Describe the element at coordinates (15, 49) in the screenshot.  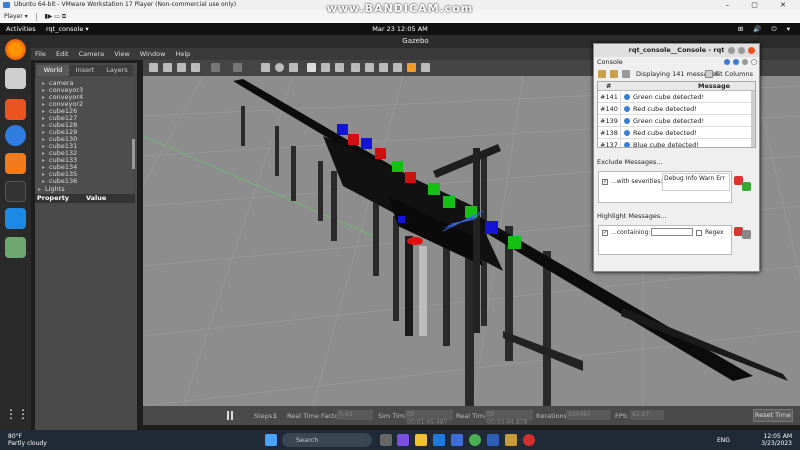
I see `firefox-icon` at that location.